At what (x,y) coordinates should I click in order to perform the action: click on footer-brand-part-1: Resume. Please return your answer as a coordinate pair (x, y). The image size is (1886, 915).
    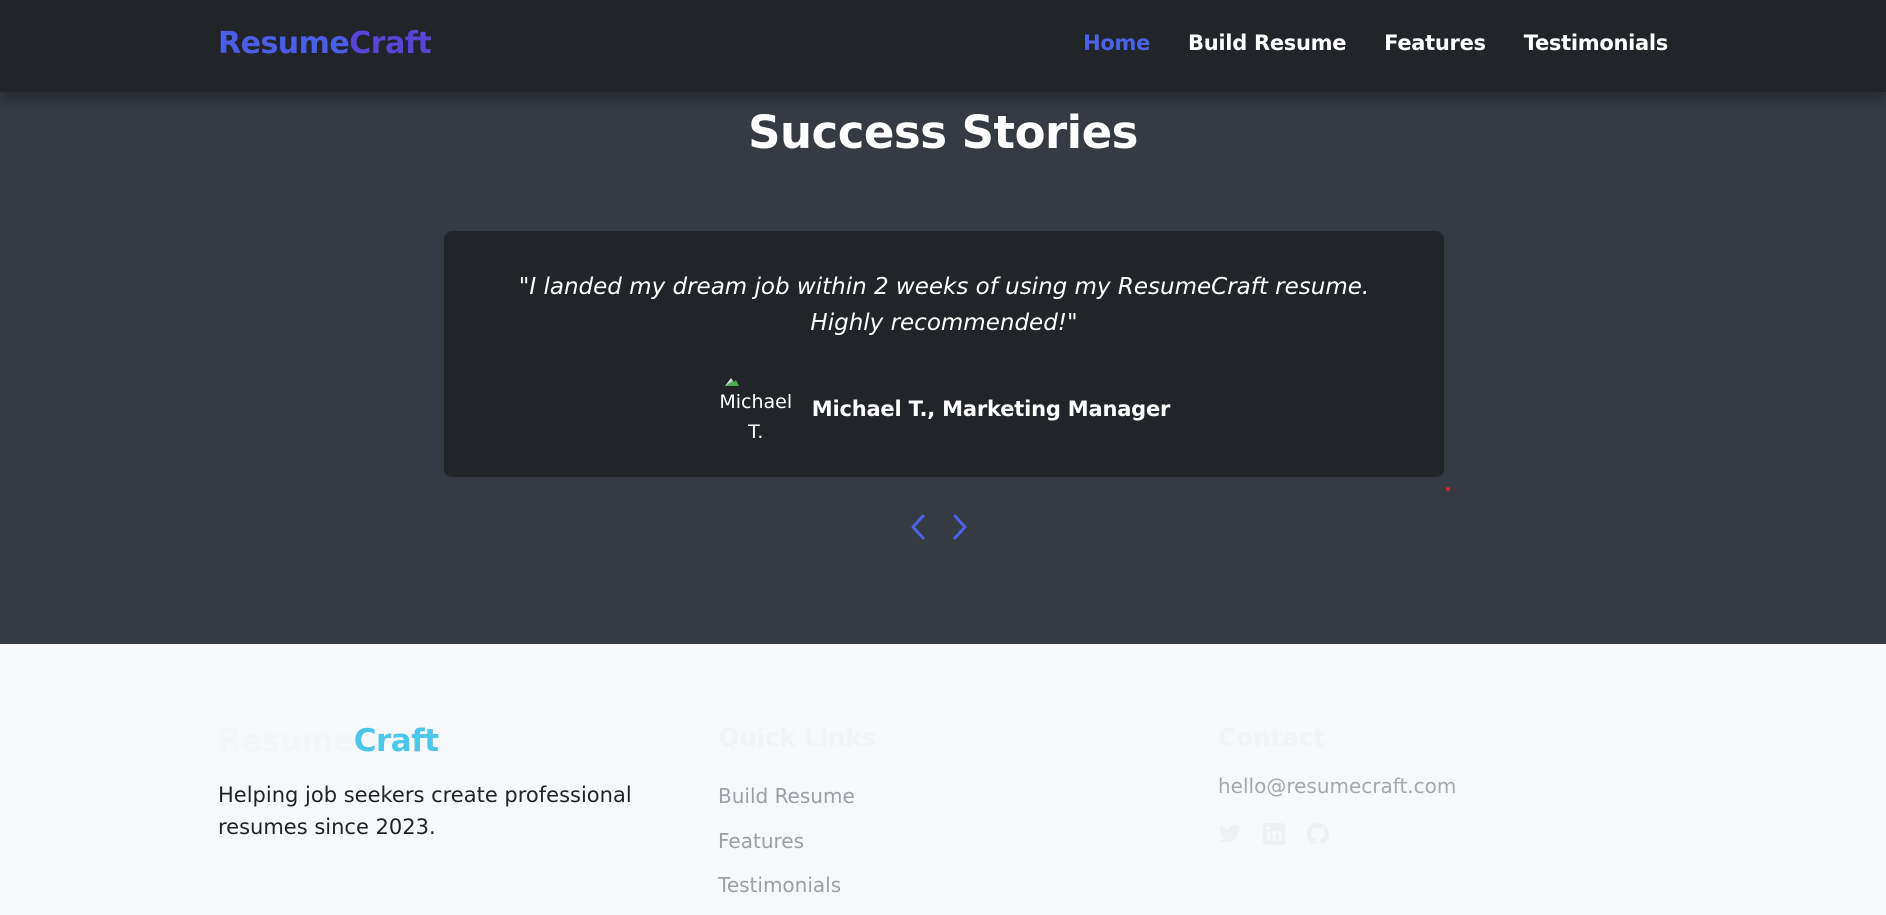
    Looking at the image, I should click on (286, 741).